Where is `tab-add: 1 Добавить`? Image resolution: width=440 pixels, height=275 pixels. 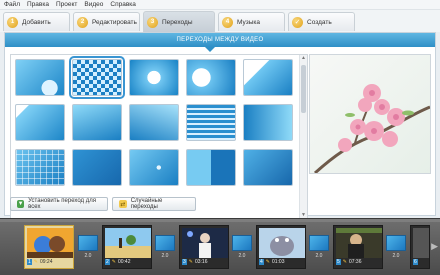
tab-add: 1 Добавить is located at coordinates (36, 21).